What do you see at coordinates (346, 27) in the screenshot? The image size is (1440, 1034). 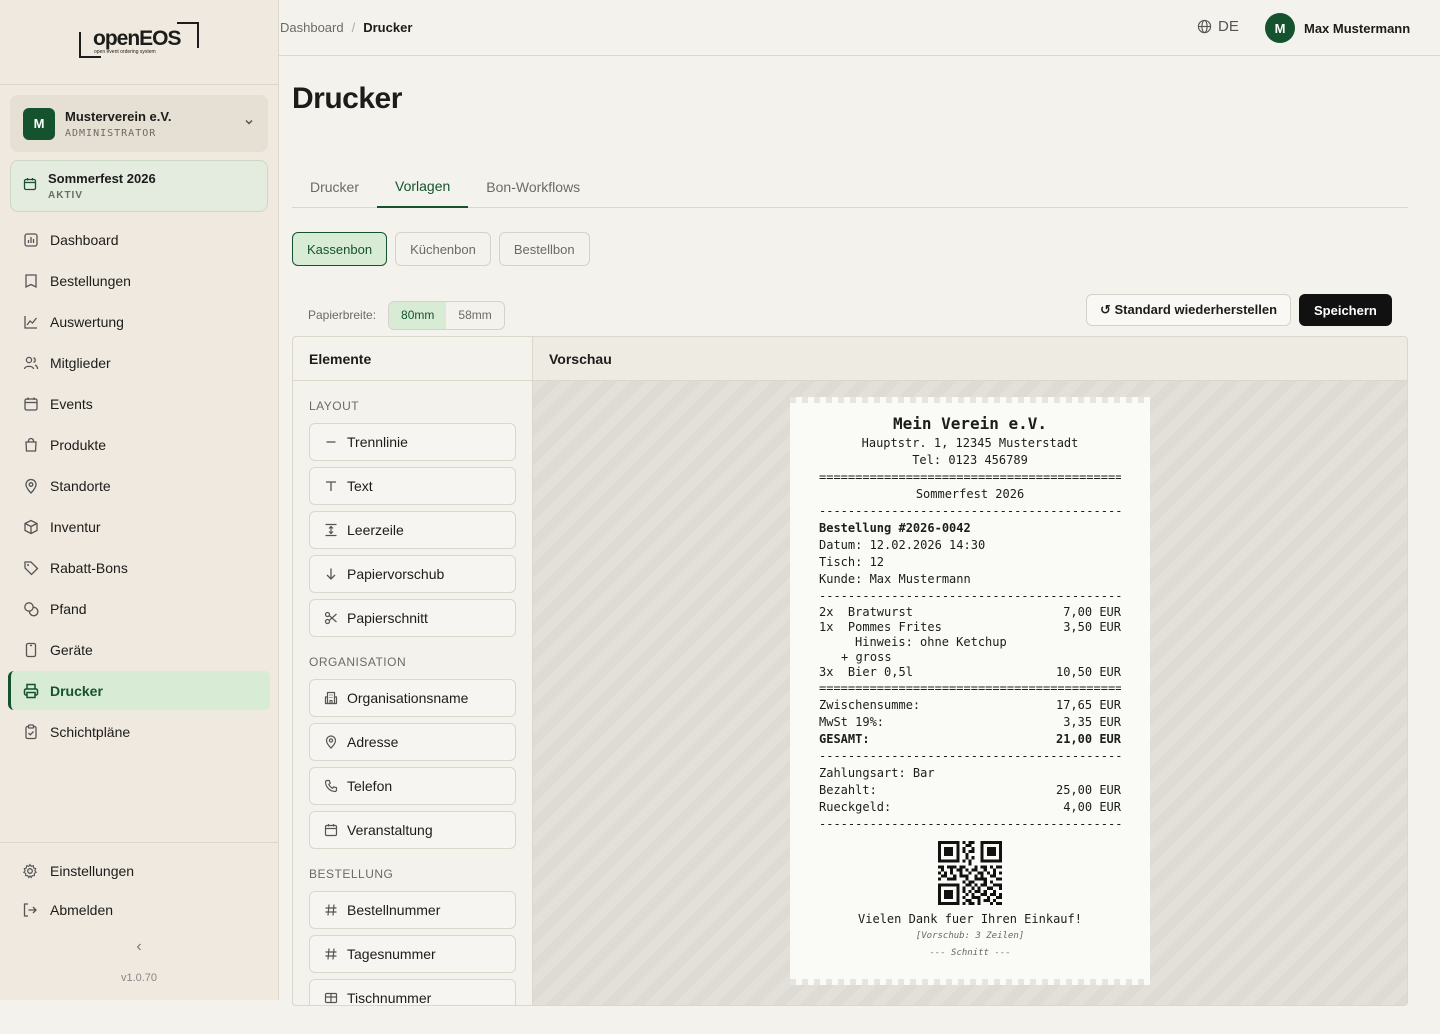 I see `breadcrumb: Dashboard / Drucker` at bounding box center [346, 27].